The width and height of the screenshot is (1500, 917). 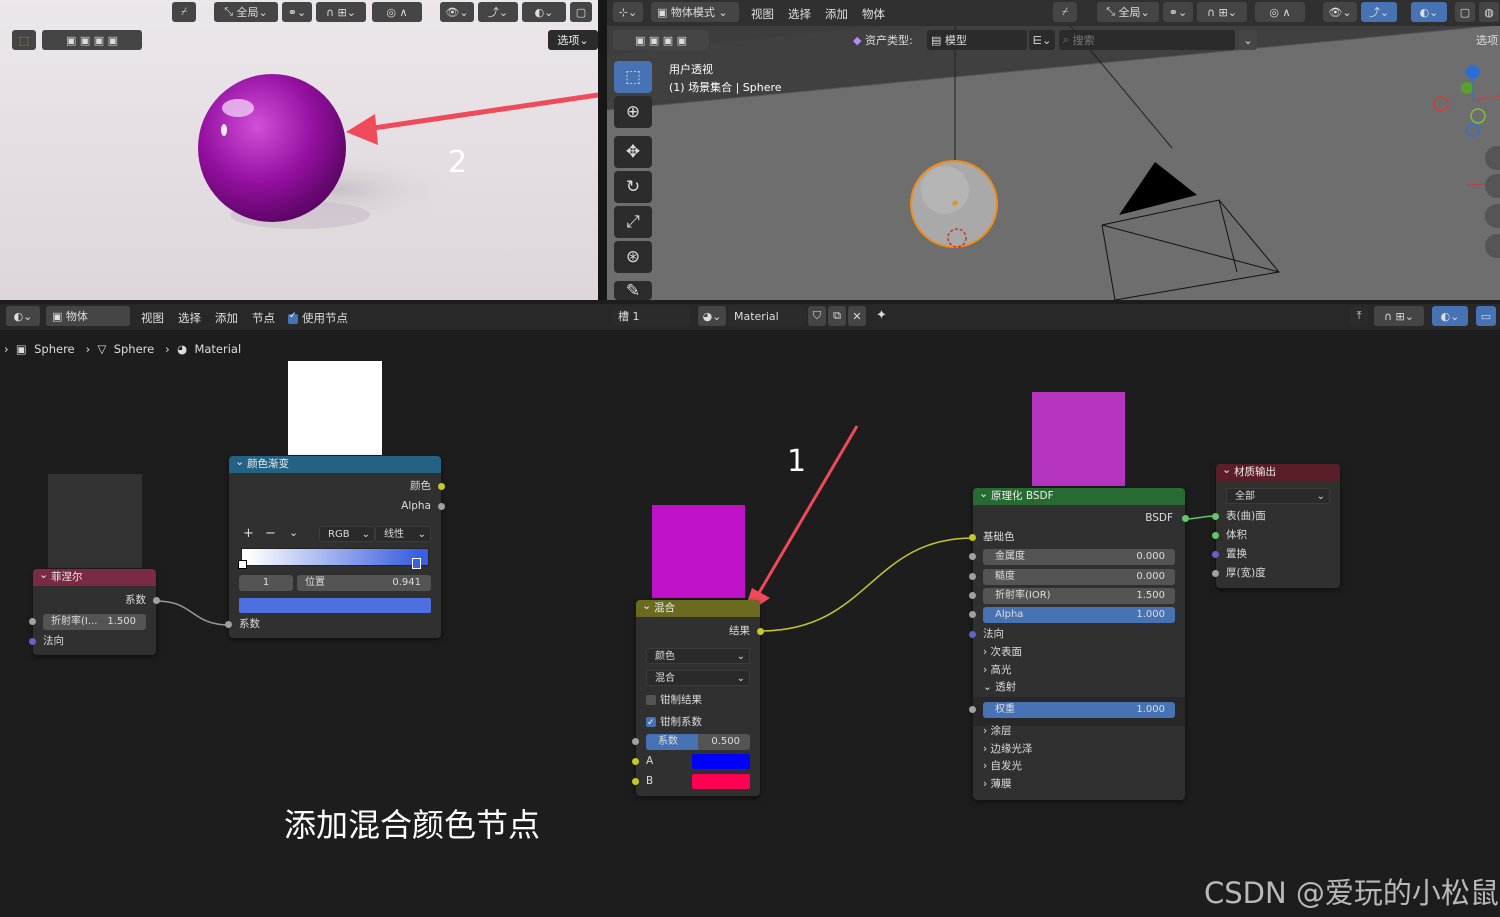 What do you see at coordinates (881, 315) in the screenshot?
I see `pin-icon: ✦` at bounding box center [881, 315].